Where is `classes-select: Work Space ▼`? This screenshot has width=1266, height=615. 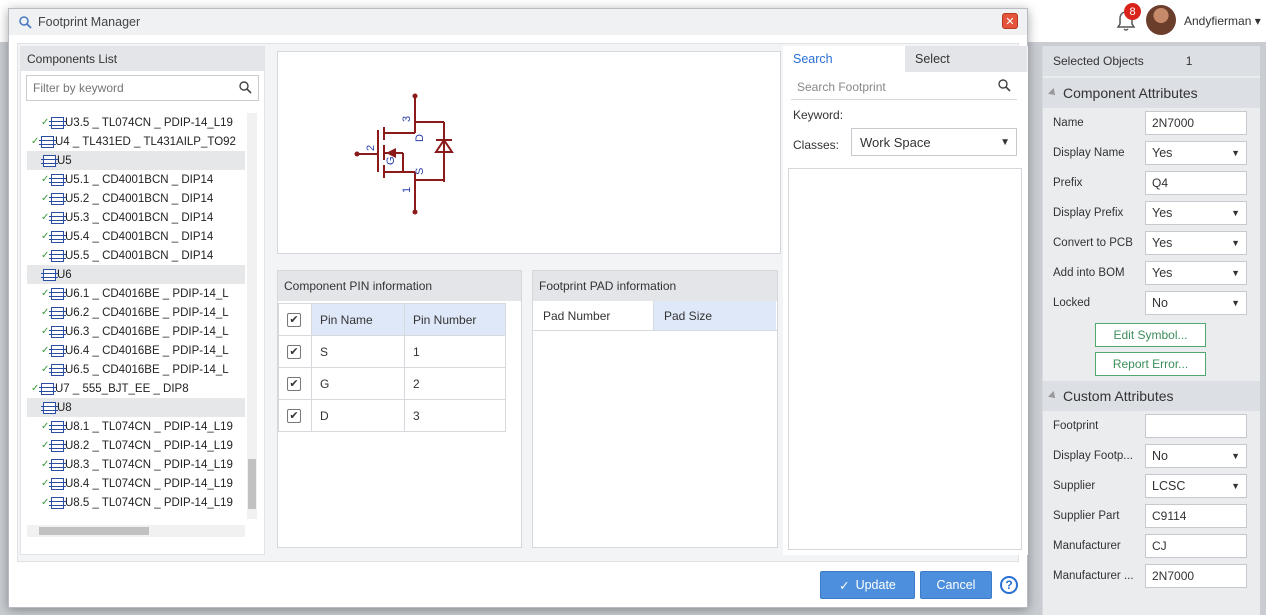 classes-select: Work Space ▼ is located at coordinates (934, 142).